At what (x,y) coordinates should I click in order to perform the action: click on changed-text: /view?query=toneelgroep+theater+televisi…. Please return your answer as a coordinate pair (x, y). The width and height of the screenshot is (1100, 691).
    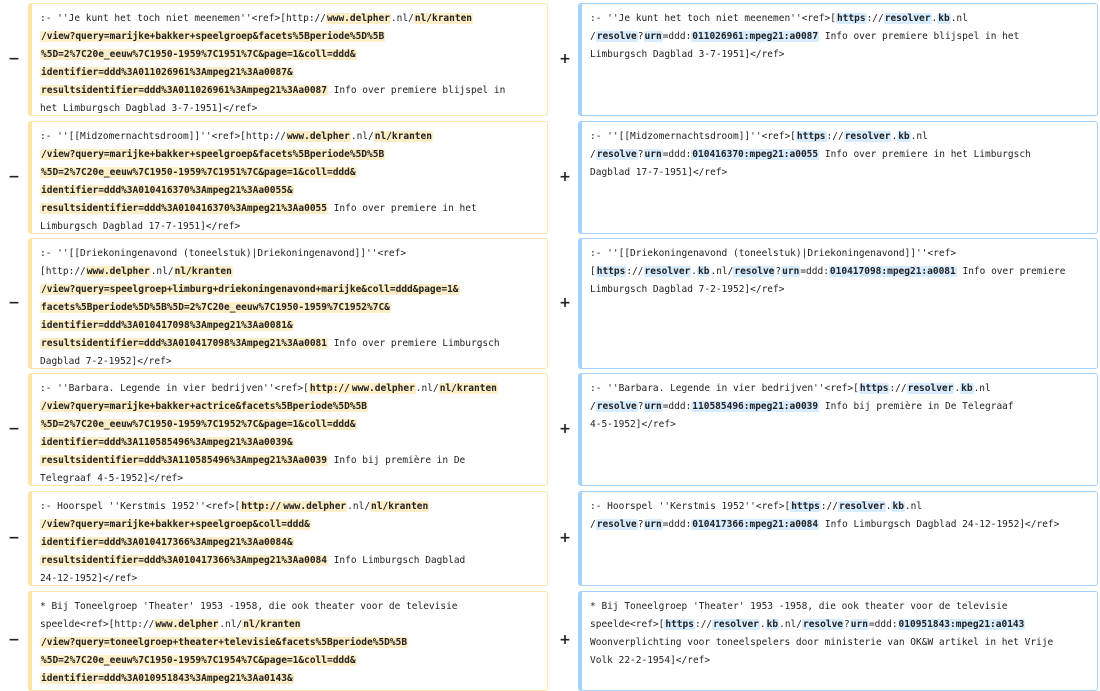
    Looking at the image, I should click on (224, 642).